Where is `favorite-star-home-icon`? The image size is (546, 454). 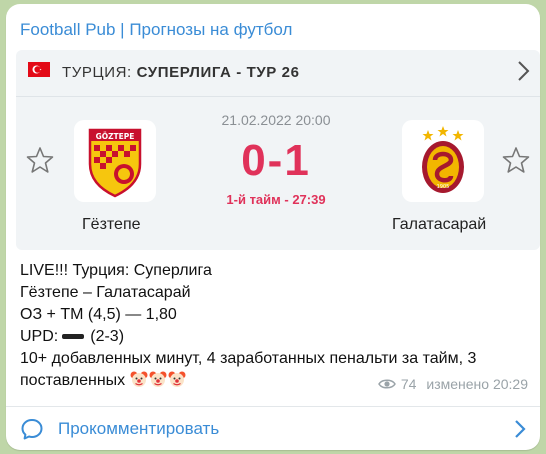
favorite-star-home-icon is located at coordinates (40, 160).